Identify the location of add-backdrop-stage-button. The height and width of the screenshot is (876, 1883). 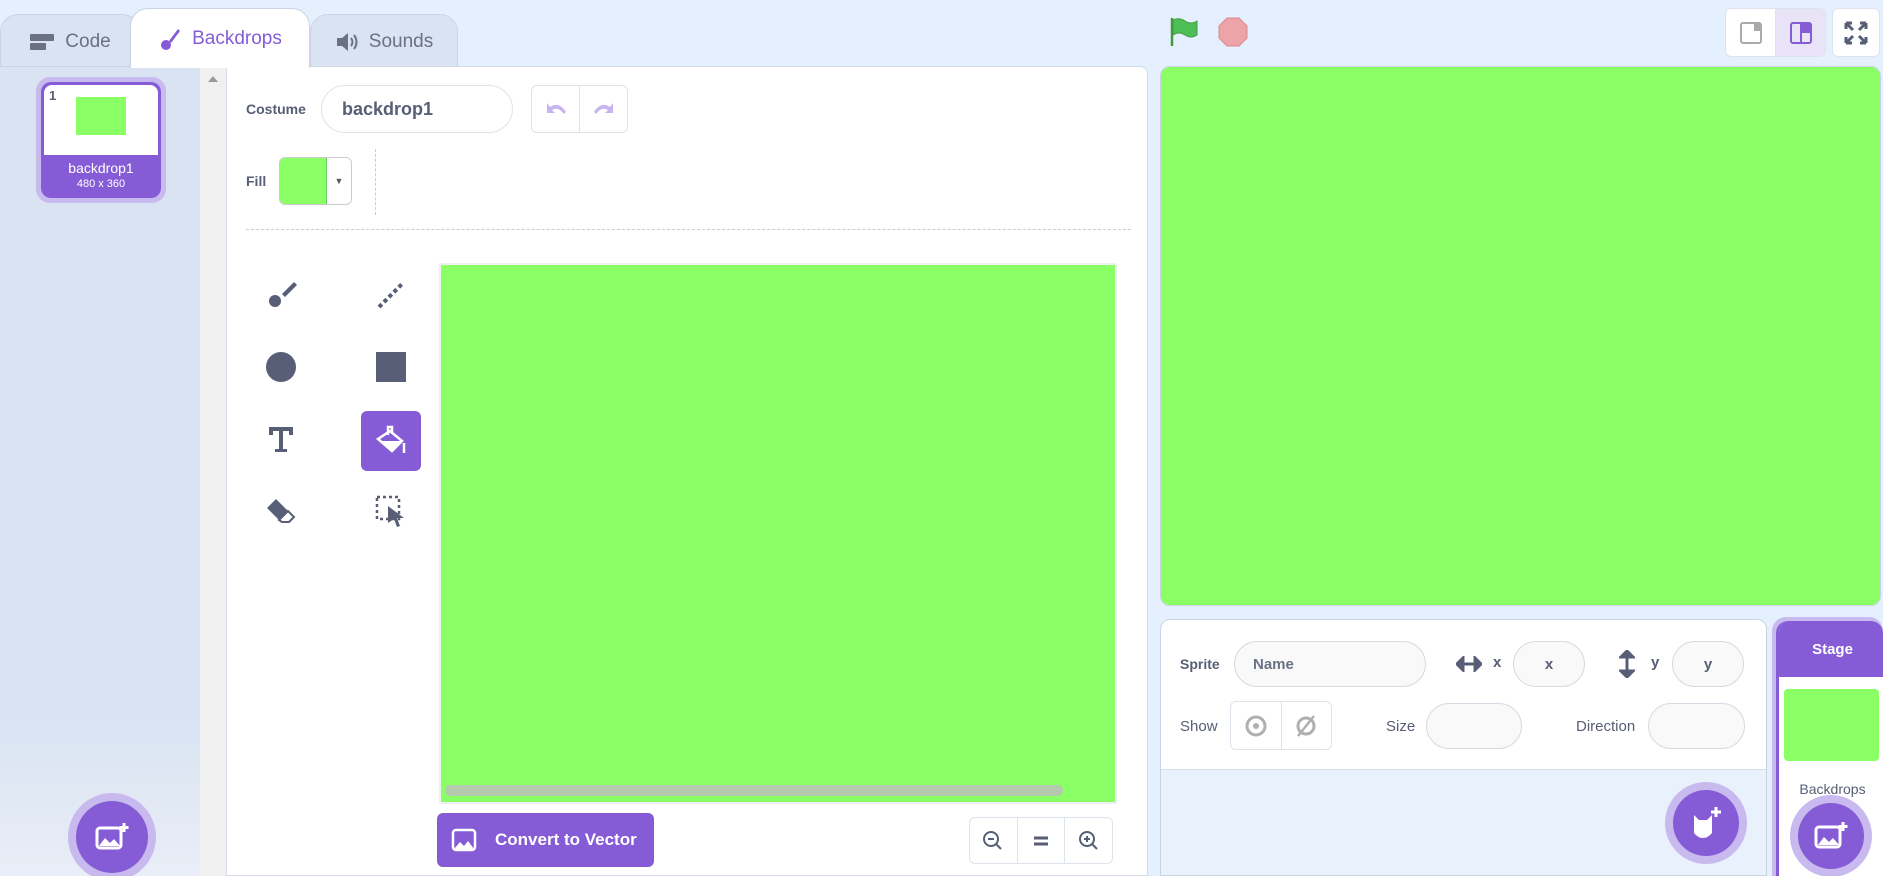
(1831, 836).